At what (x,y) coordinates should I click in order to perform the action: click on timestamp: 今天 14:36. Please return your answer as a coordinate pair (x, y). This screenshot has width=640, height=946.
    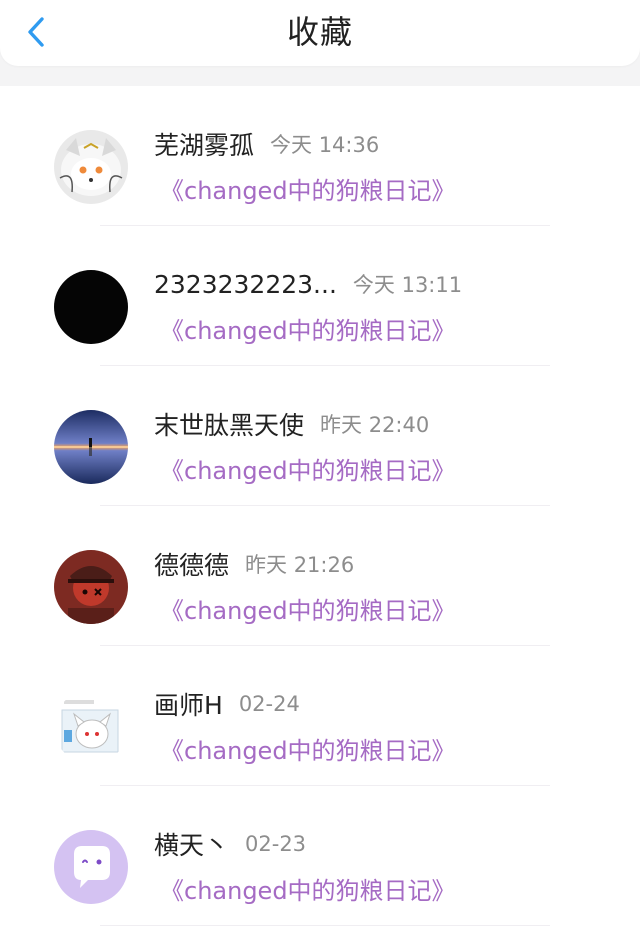
    Looking at the image, I should click on (325, 145).